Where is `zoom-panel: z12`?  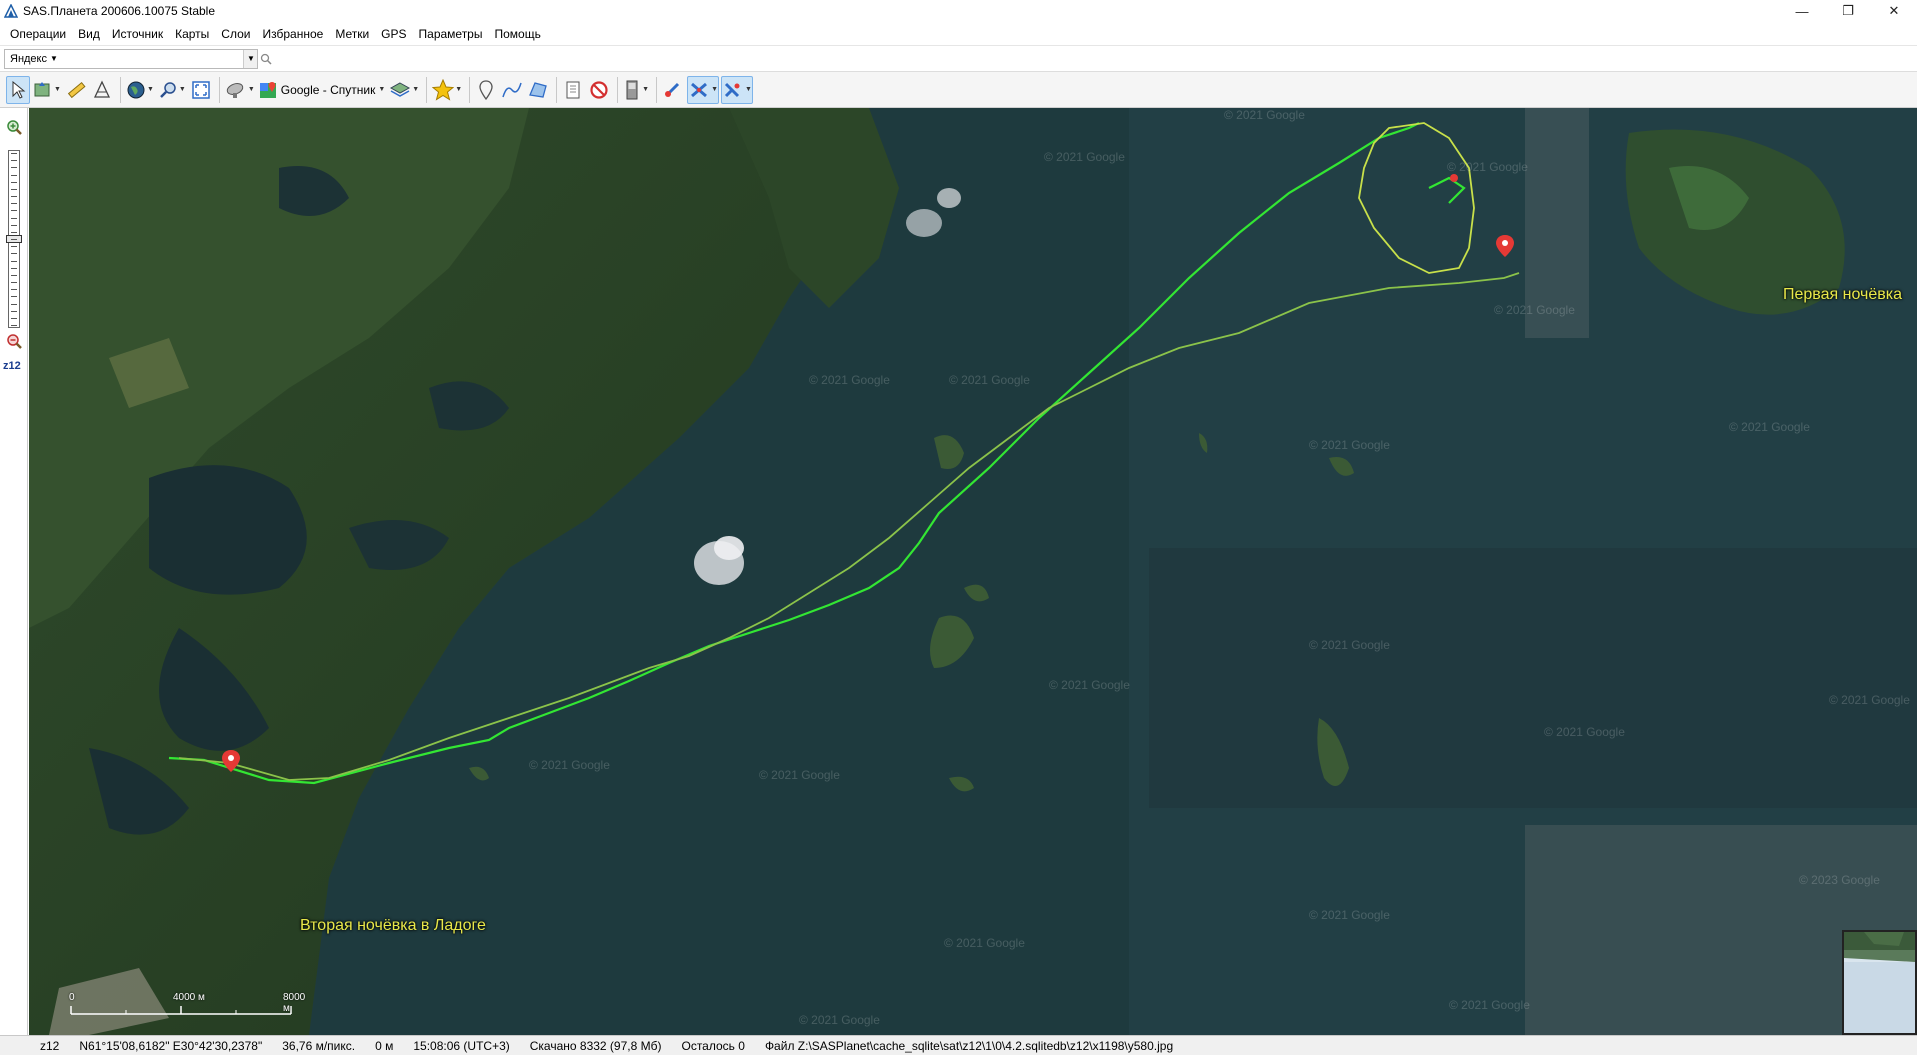 zoom-panel: z12 is located at coordinates (14, 571).